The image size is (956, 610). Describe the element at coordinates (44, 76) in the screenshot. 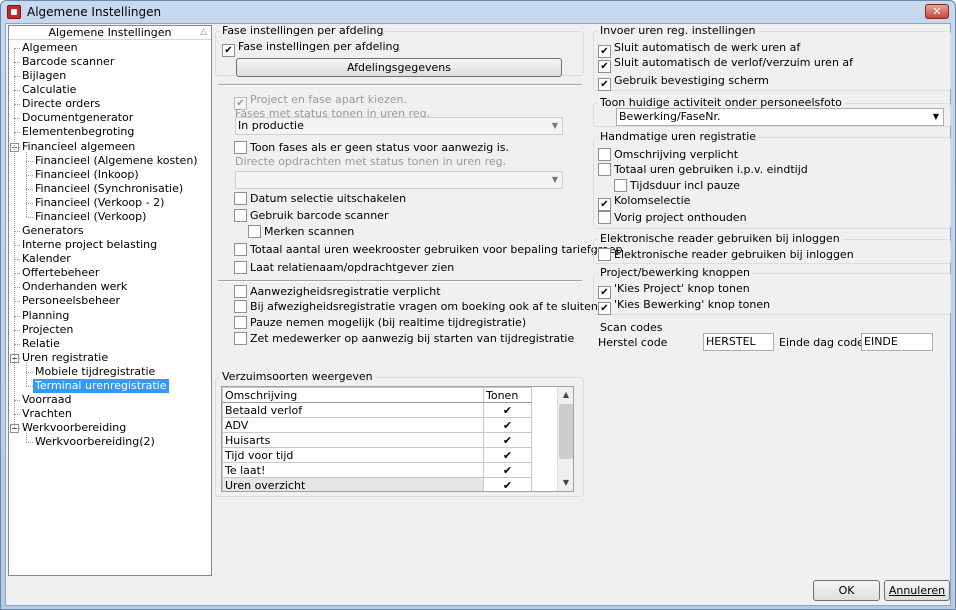

I see `tree-item: Bijlagen` at that location.